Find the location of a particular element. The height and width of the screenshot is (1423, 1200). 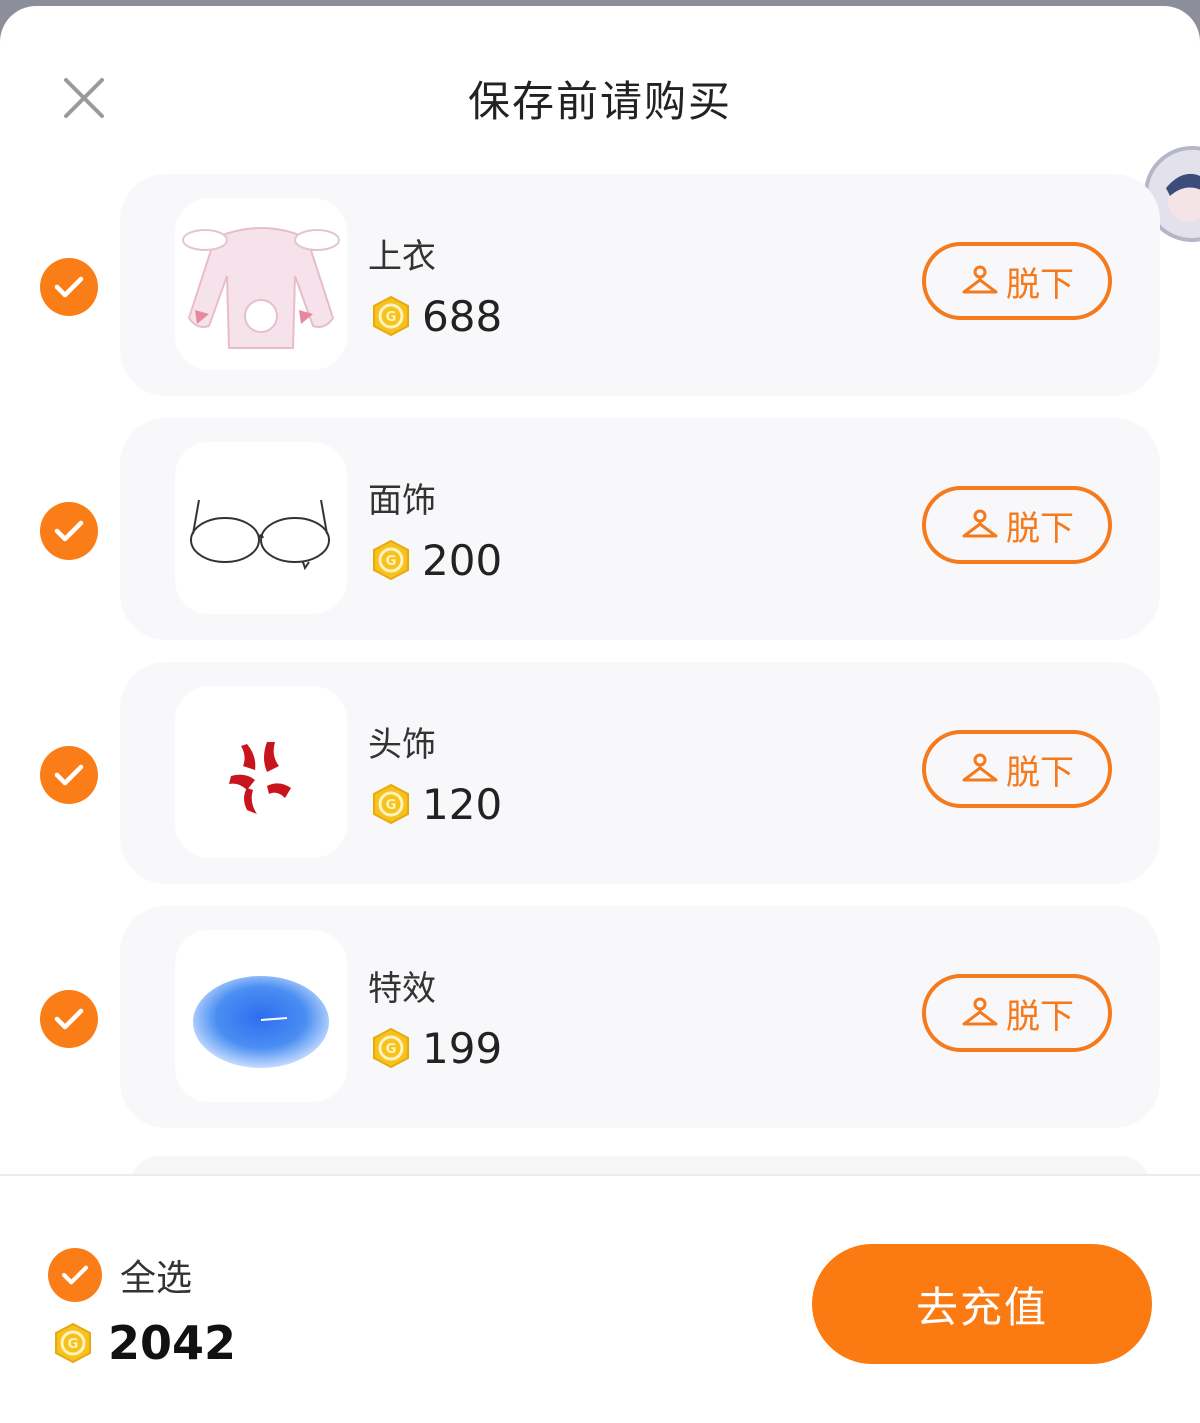

glasses-image is located at coordinates (260, 535).